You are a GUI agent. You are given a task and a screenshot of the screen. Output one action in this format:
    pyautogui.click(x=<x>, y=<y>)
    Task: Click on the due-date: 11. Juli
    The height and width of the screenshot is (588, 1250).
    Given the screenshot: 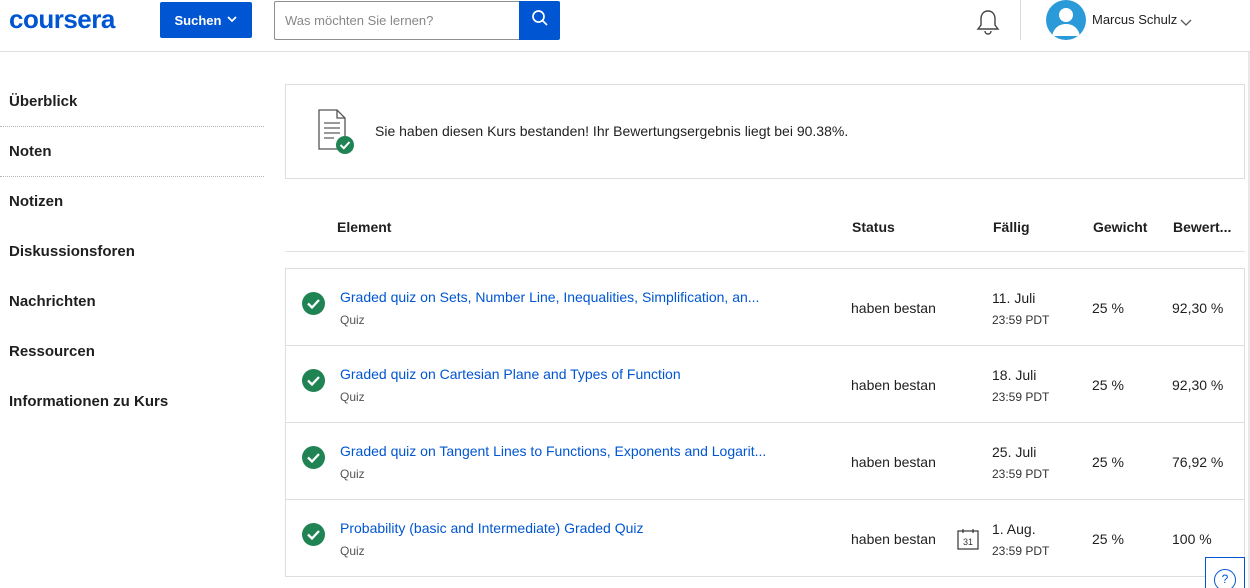 What is the action you would take?
    pyautogui.click(x=1014, y=298)
    